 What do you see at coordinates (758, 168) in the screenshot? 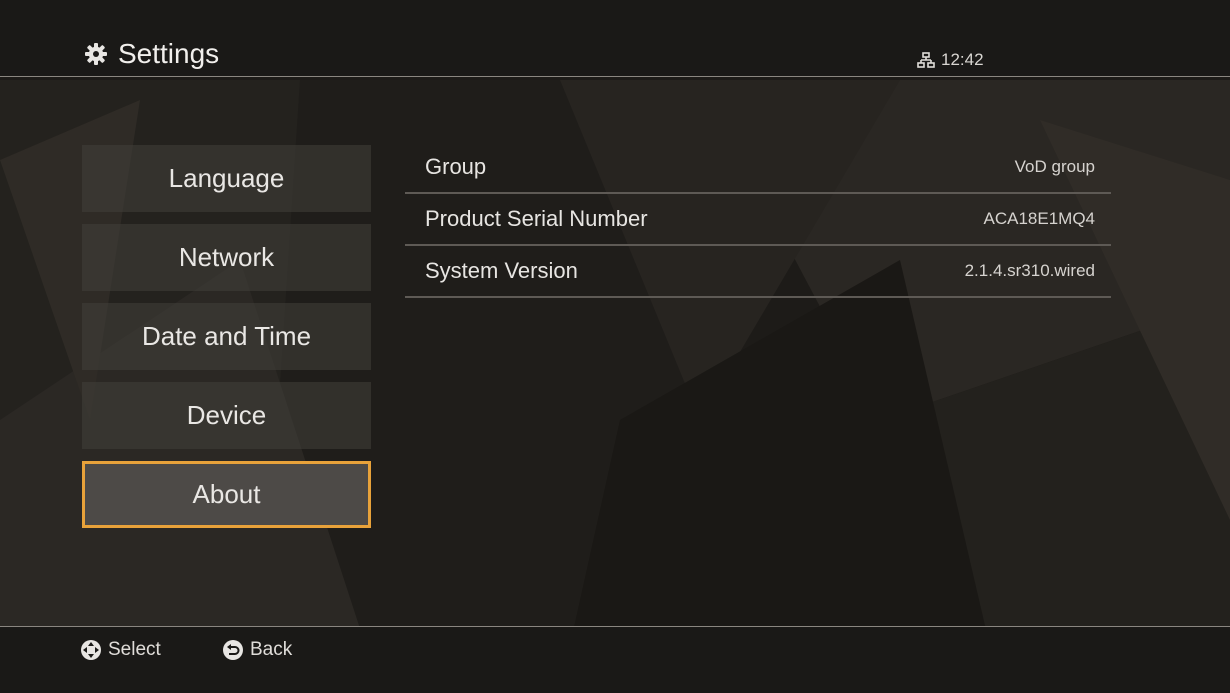
I see `info-row-group: Group VoD group` at bounding box center [758, 168].